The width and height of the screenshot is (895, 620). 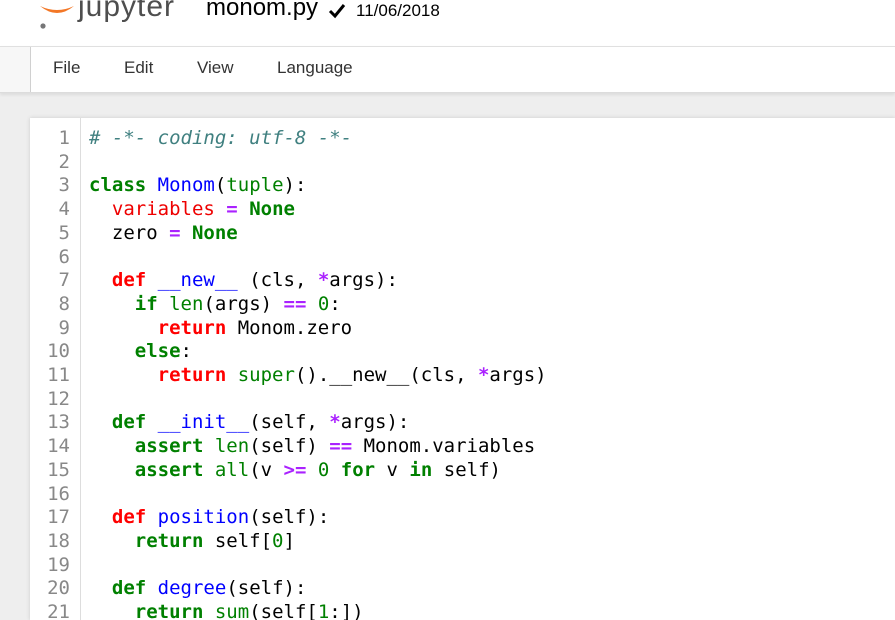 I want to click on code-token: degree, so click(x=192, y=588).